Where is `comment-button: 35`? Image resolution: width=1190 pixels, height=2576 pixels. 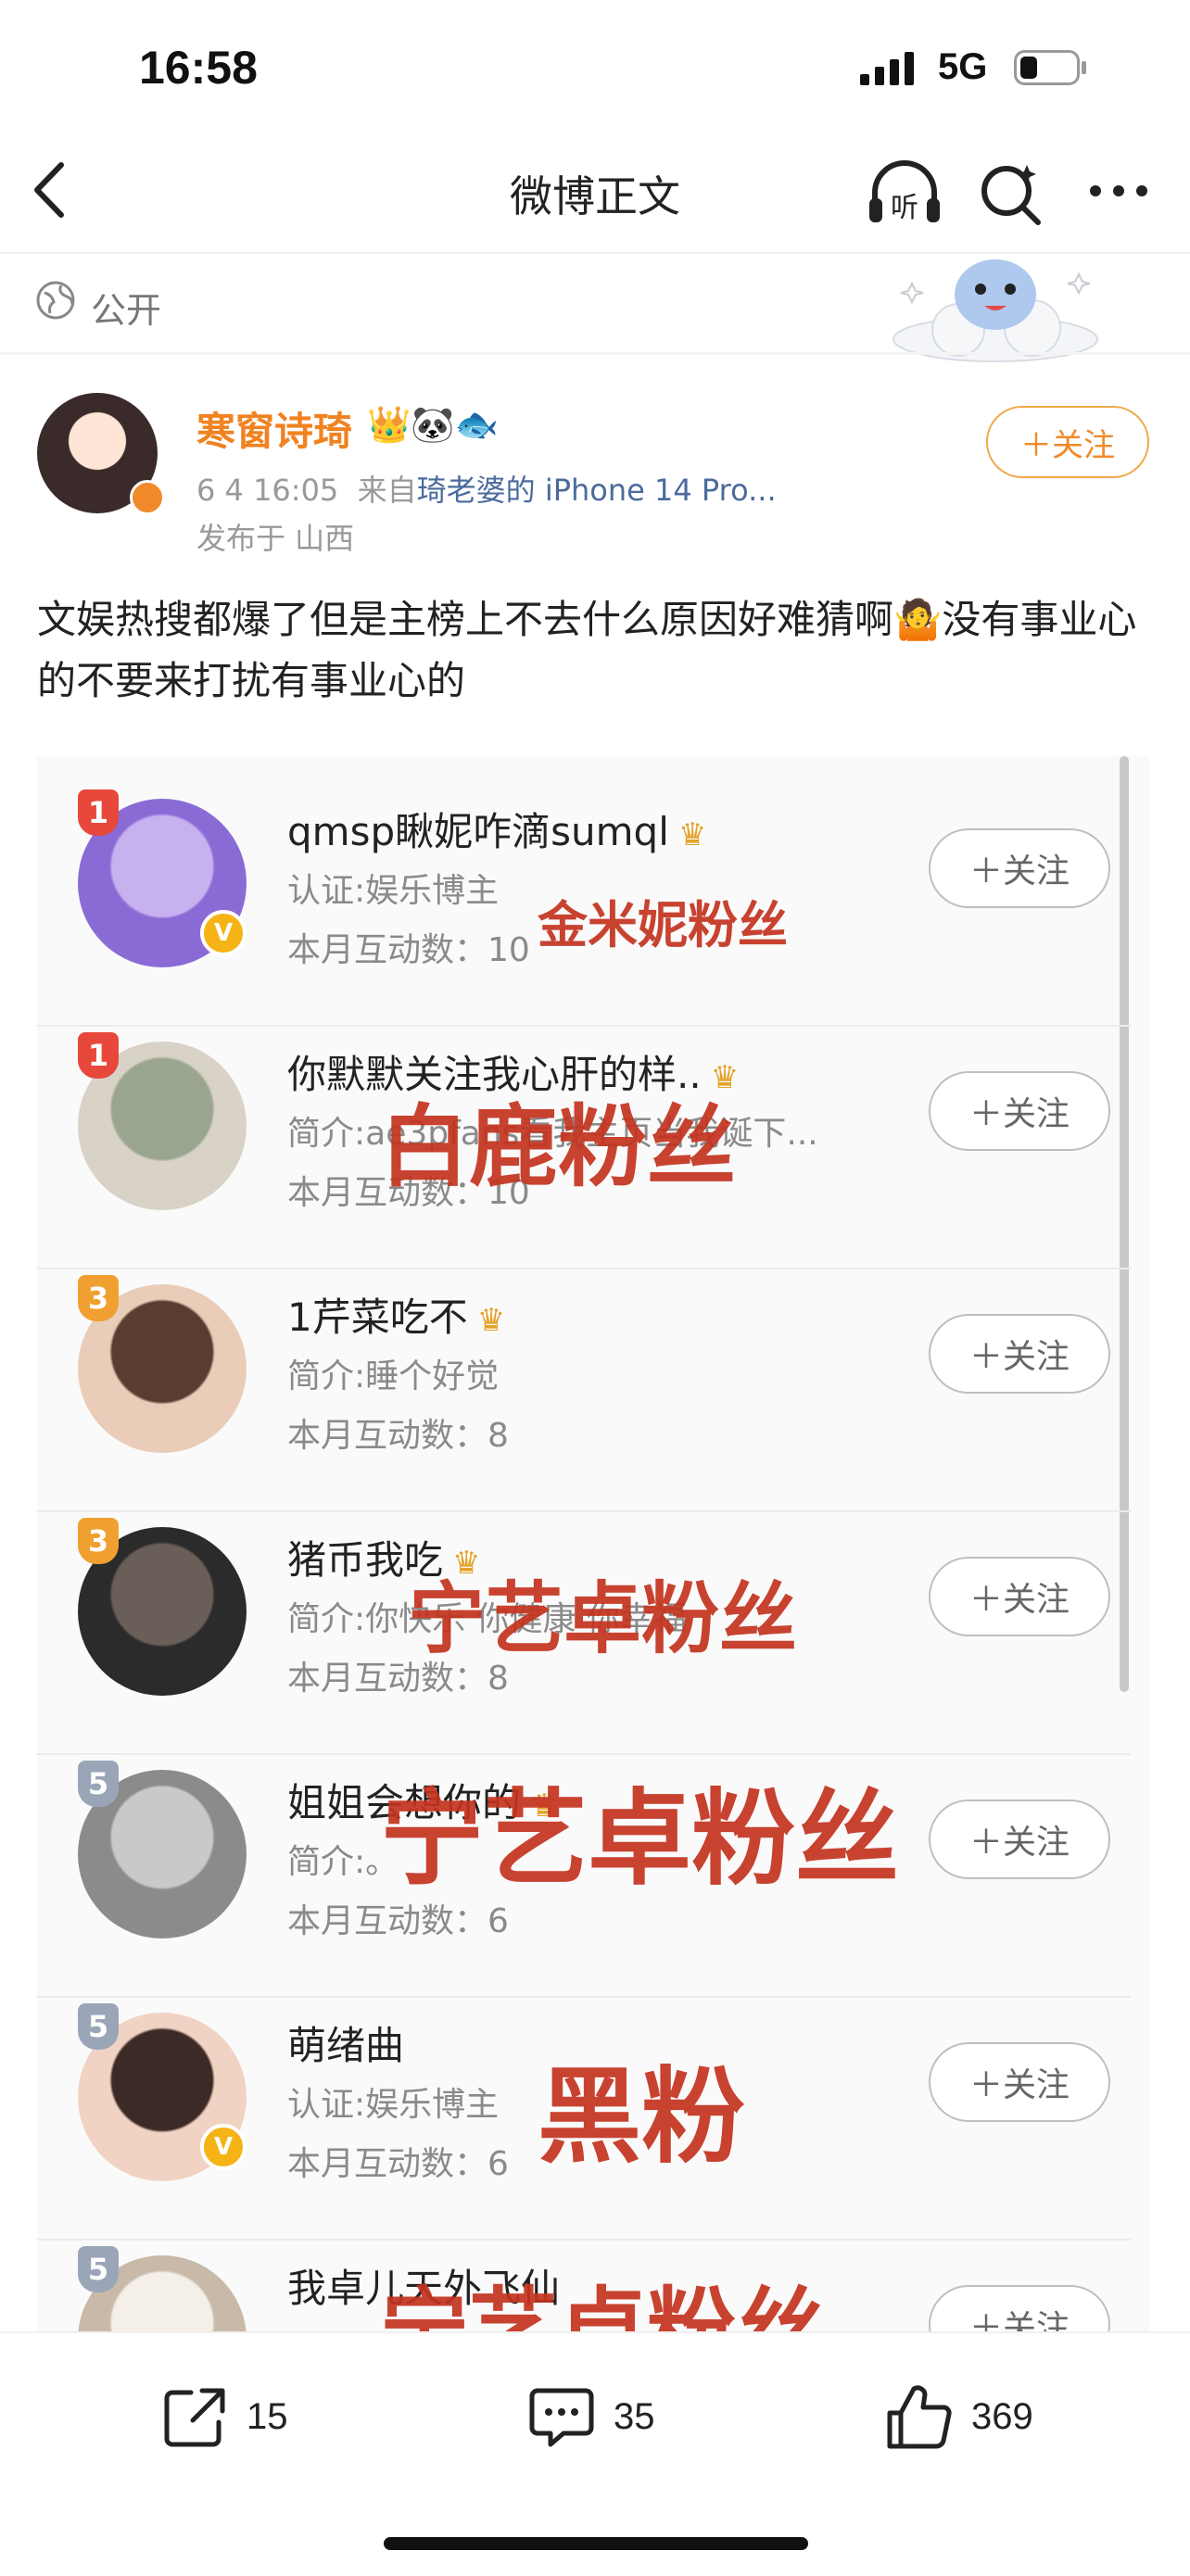
comment-button: 35 is located at coordinates (590, 2417).